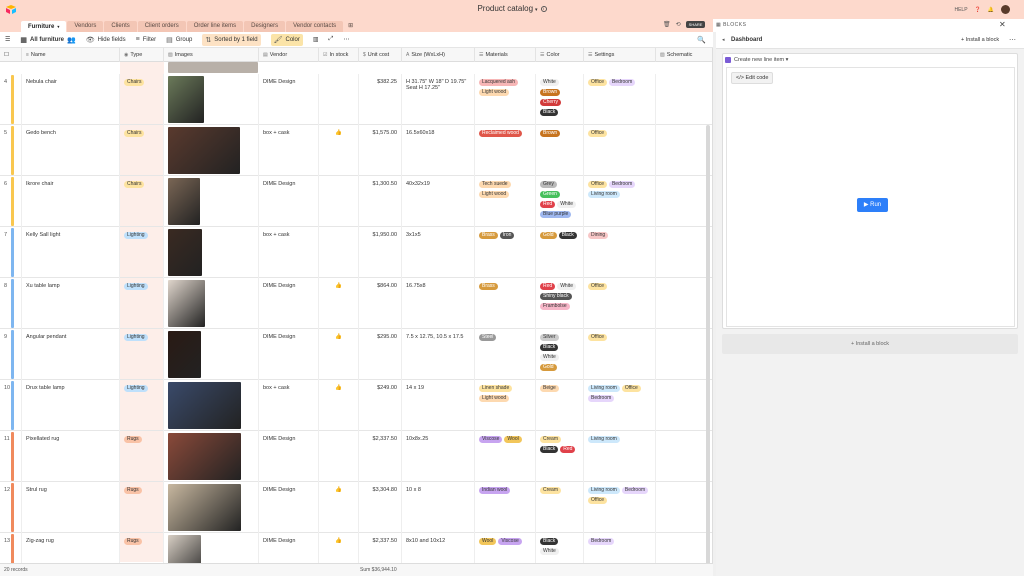 The image size is (1024, 576). I want to click on unit-cost-cell: $382.25, so click(380, 99).